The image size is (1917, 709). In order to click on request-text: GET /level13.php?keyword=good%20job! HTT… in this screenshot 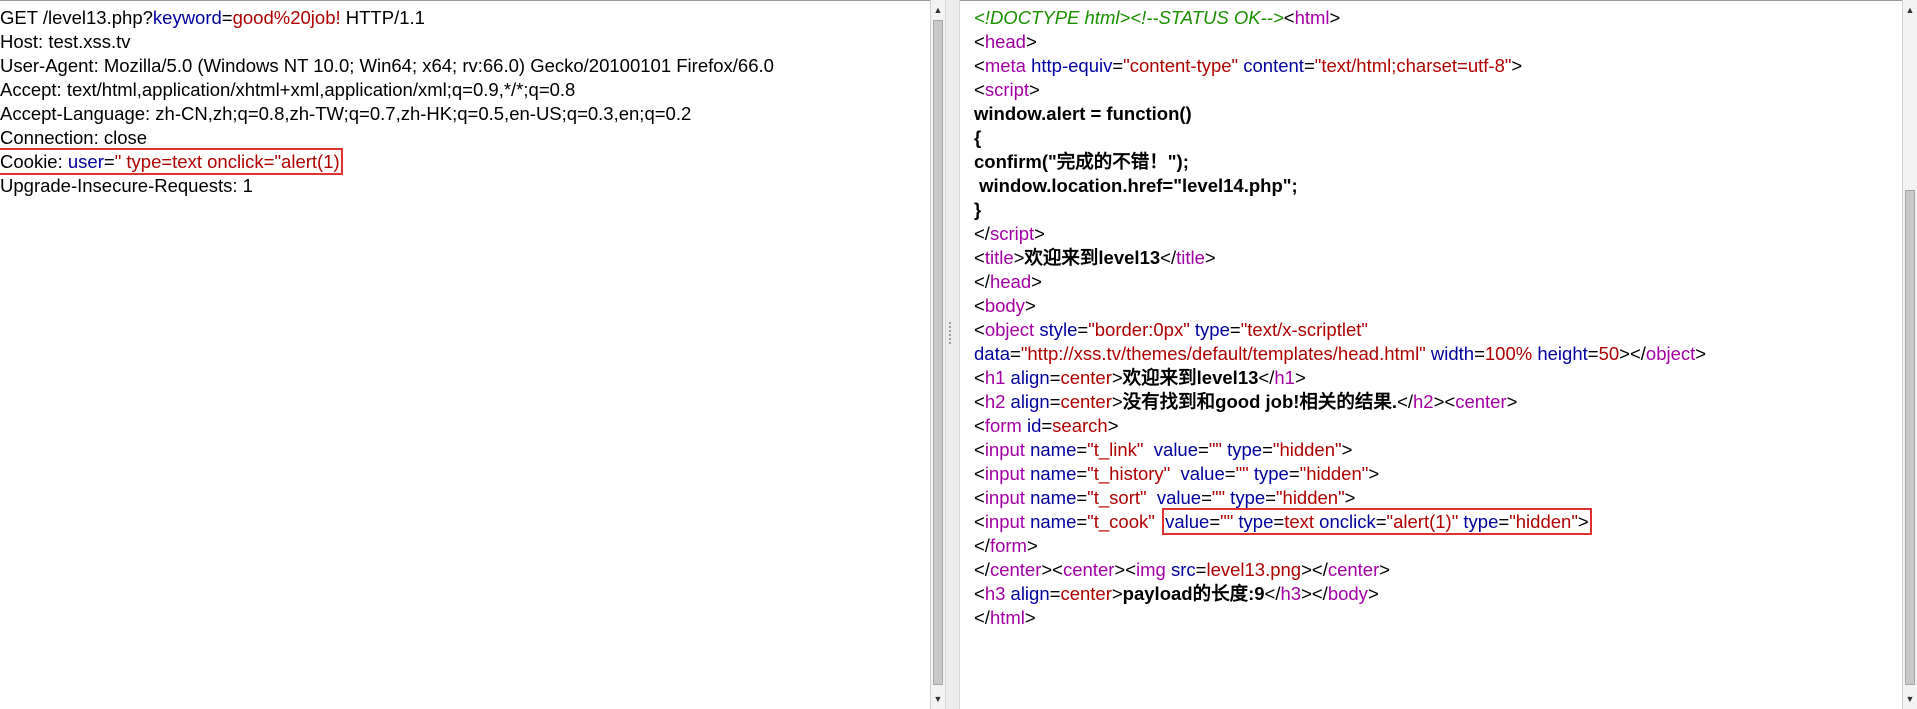, I will do `click(387, 102)`.